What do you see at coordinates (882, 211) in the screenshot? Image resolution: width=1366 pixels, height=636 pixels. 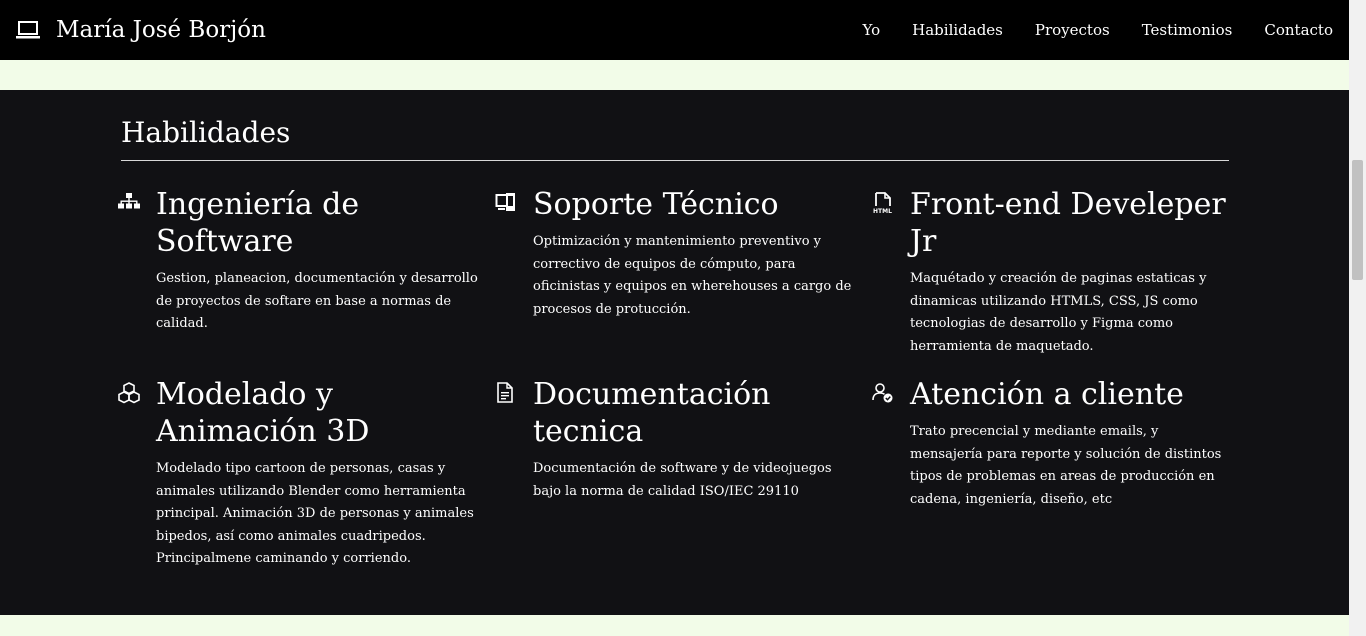 I see `svg-text: HTML` at bounding box center [882, 211].